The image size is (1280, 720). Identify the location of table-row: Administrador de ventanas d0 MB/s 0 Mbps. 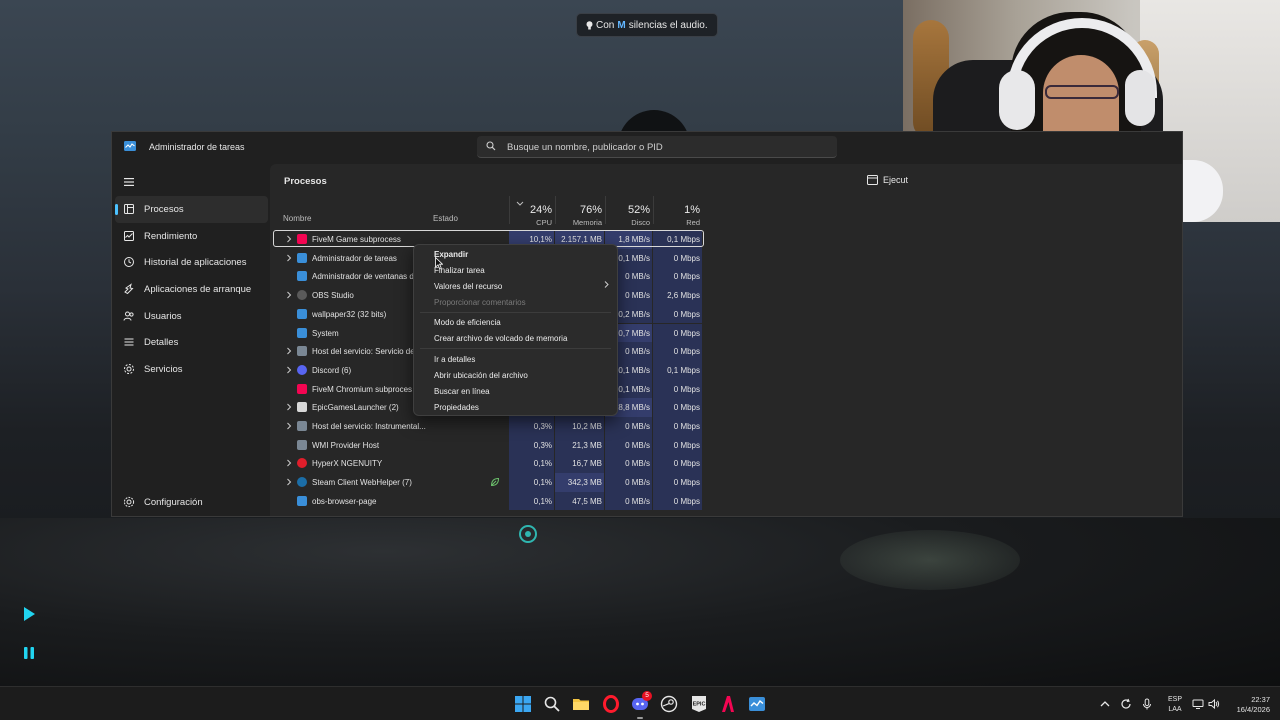
(720, 277).